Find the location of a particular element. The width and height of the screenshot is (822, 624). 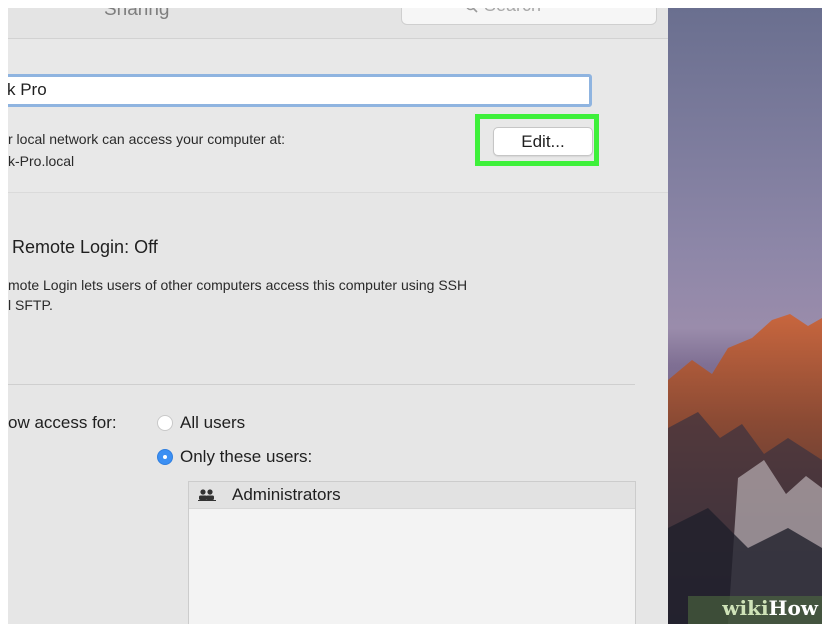

service-description-line2: l SFTP. is located at coordinates (30, 305).